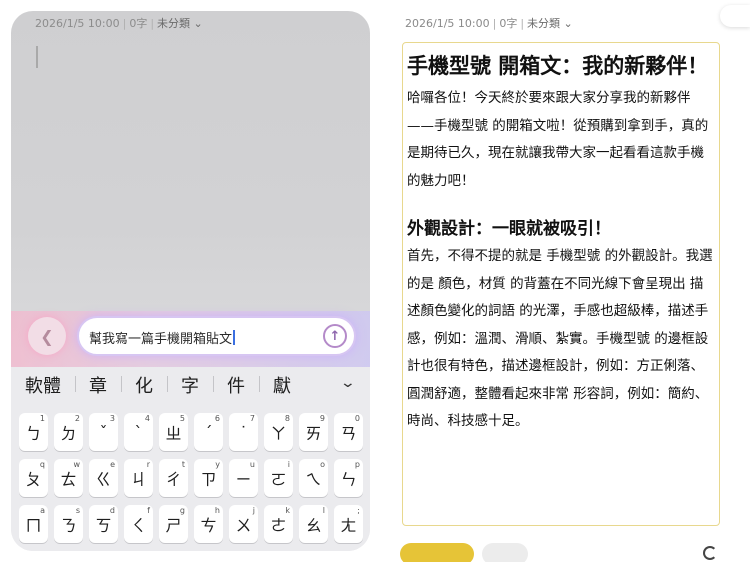  I want to click on key-label: ㄤ, so click(348, 525).